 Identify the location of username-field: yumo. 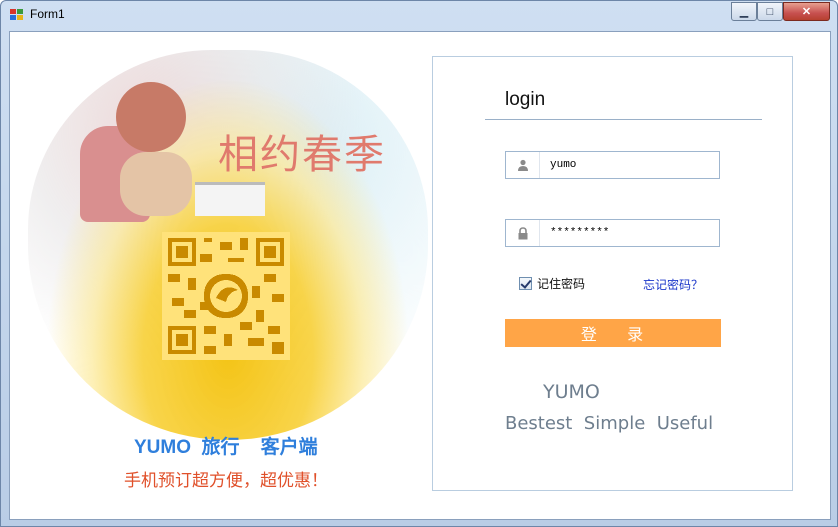
(612, 165).